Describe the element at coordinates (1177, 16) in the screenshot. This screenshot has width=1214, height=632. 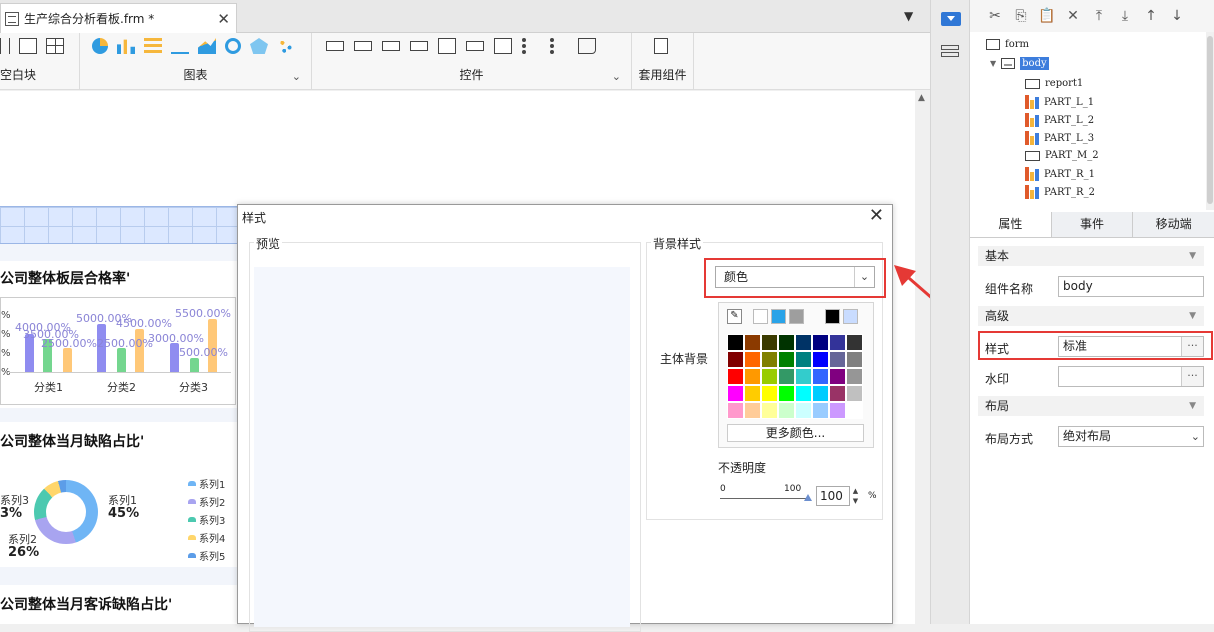
I see `move-down-icon: ↓` at that location.